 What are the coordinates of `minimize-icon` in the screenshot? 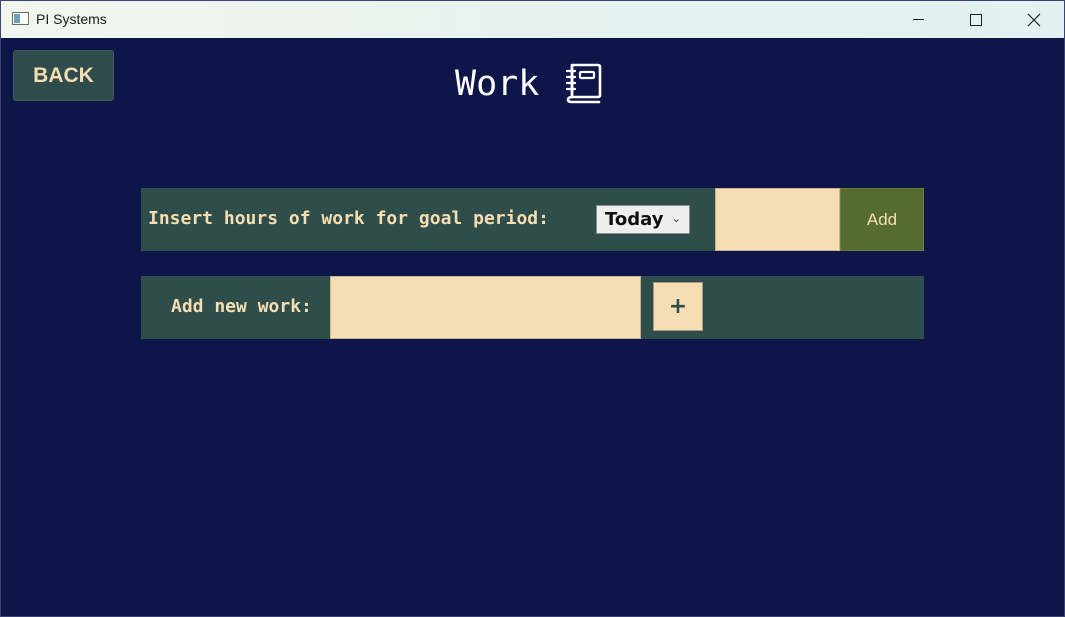 It's located at (918, 19).